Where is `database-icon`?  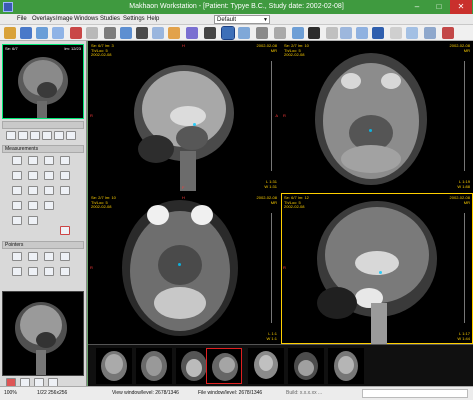 database-icon is located at coordinates (42, 33).